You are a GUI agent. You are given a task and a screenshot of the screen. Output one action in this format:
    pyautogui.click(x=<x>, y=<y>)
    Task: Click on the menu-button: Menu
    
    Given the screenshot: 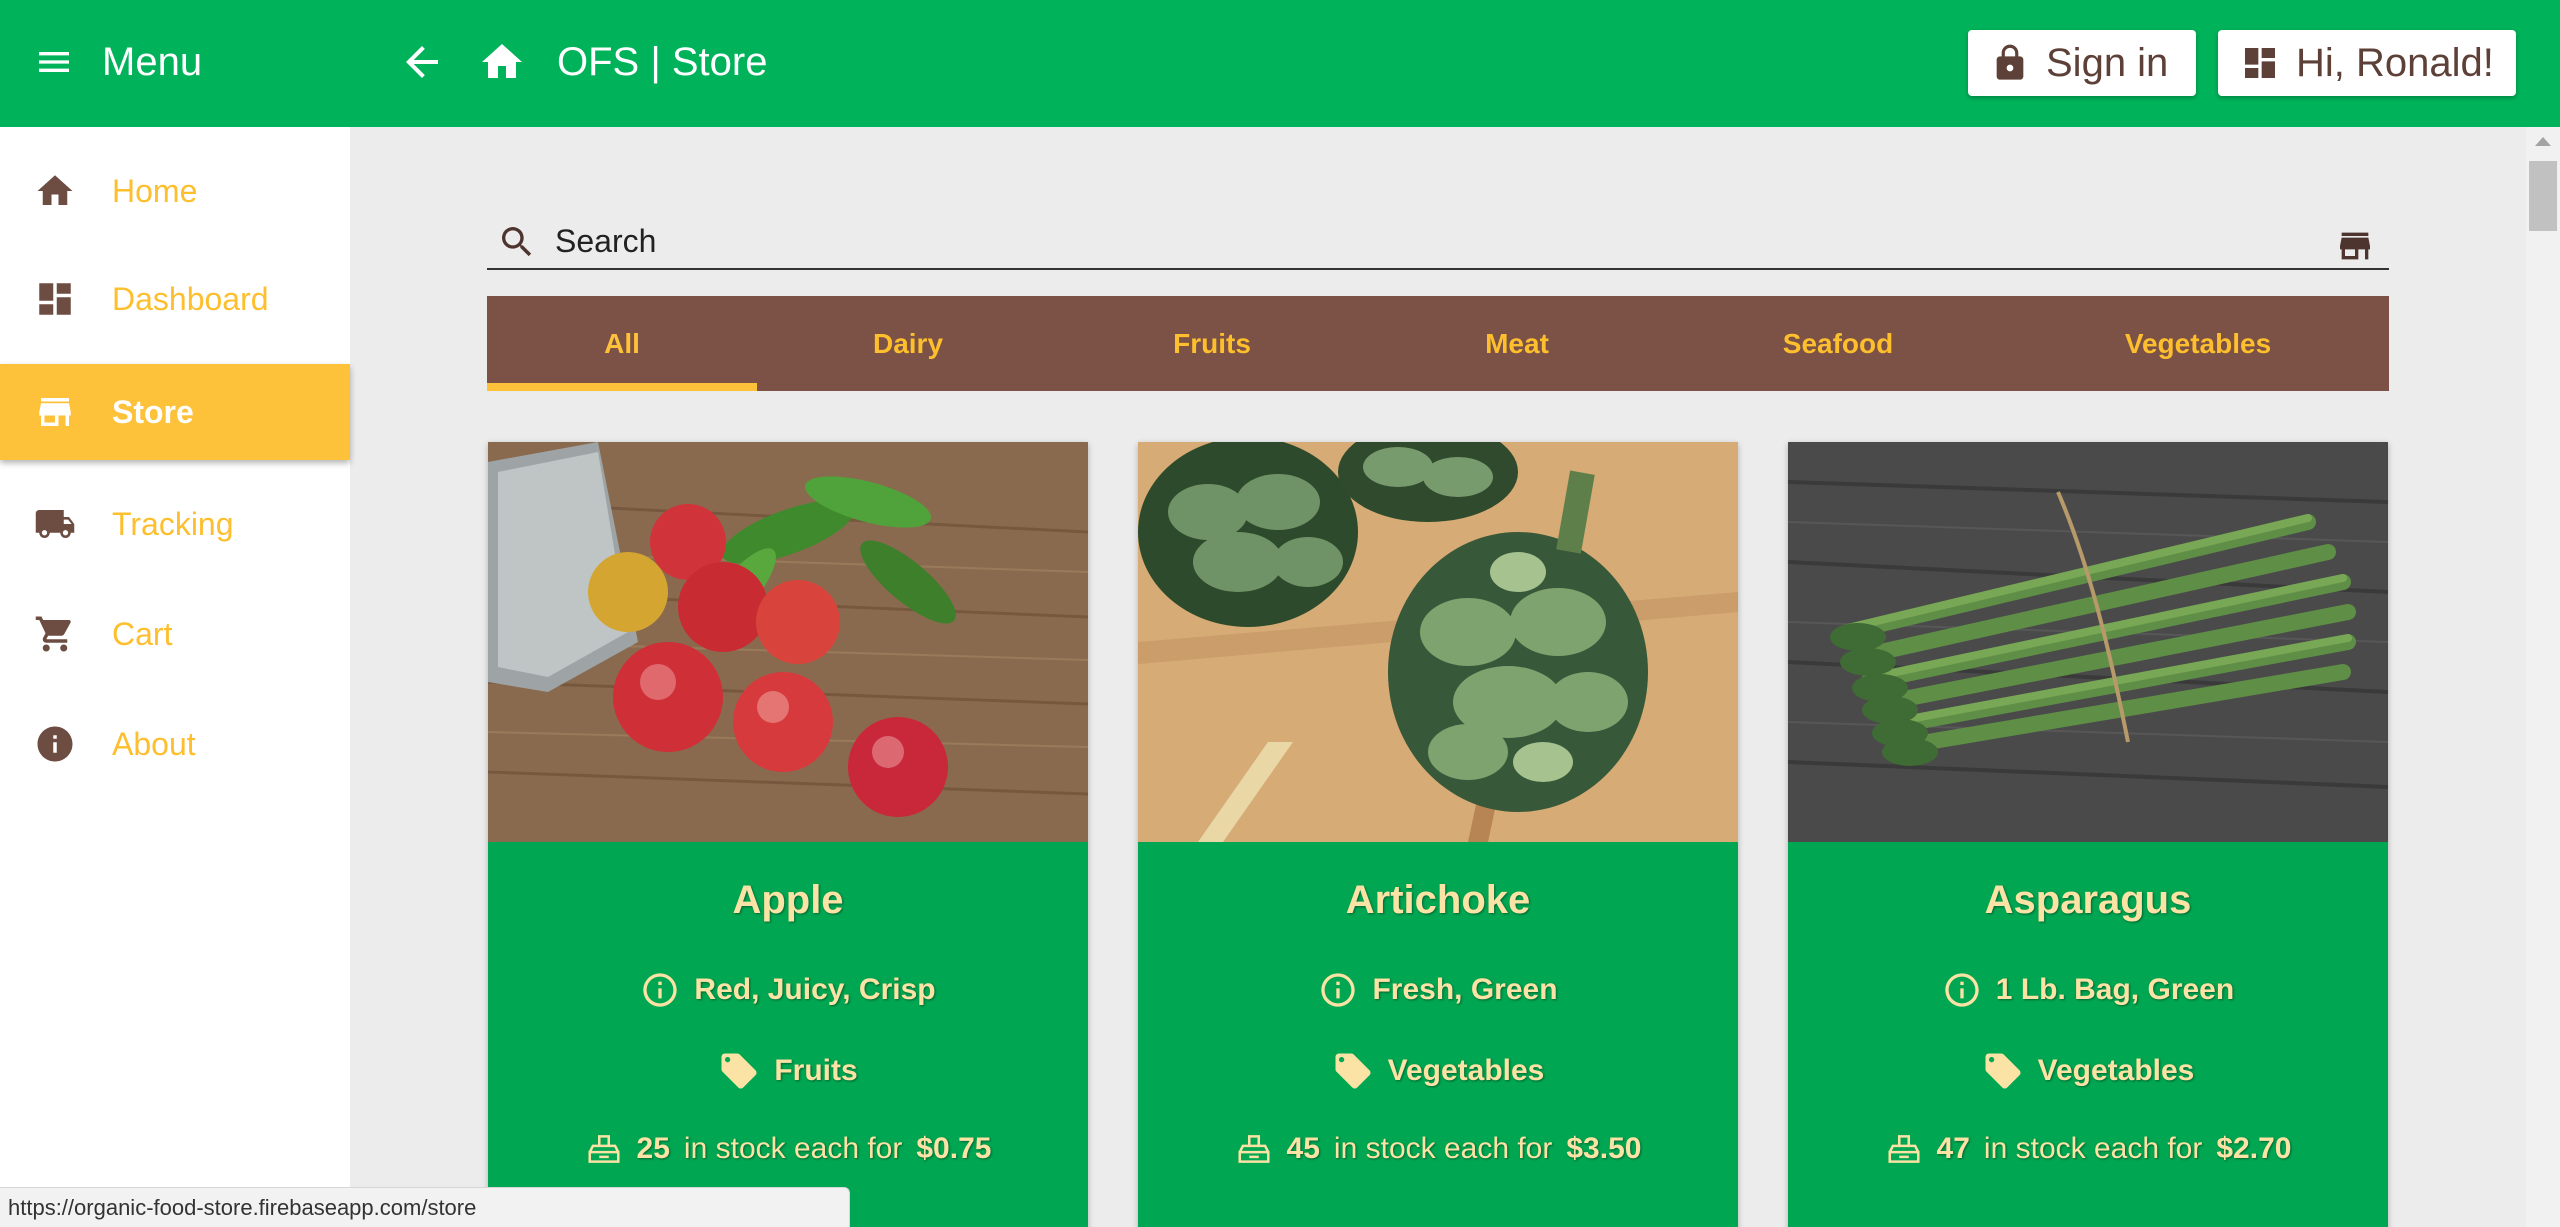 What is the action you would take?
    pyautogui.click(x=118, y=62)
    